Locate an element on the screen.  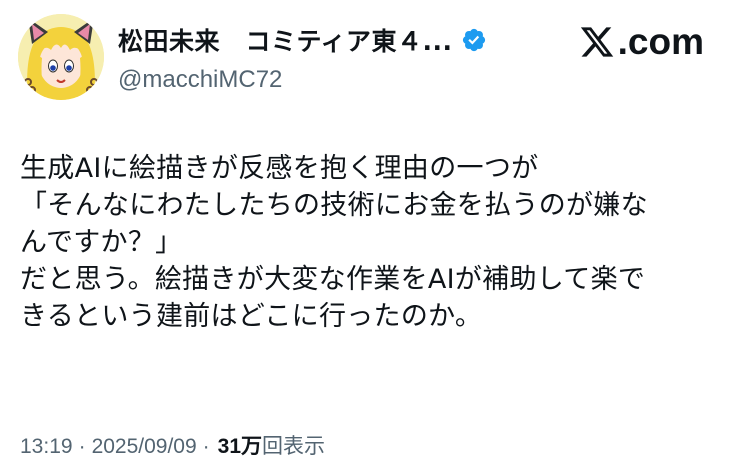
tweet-line: だと思う。絵描きが大変な作業をAIが補助して楽で is located at coordinates (333, 279).